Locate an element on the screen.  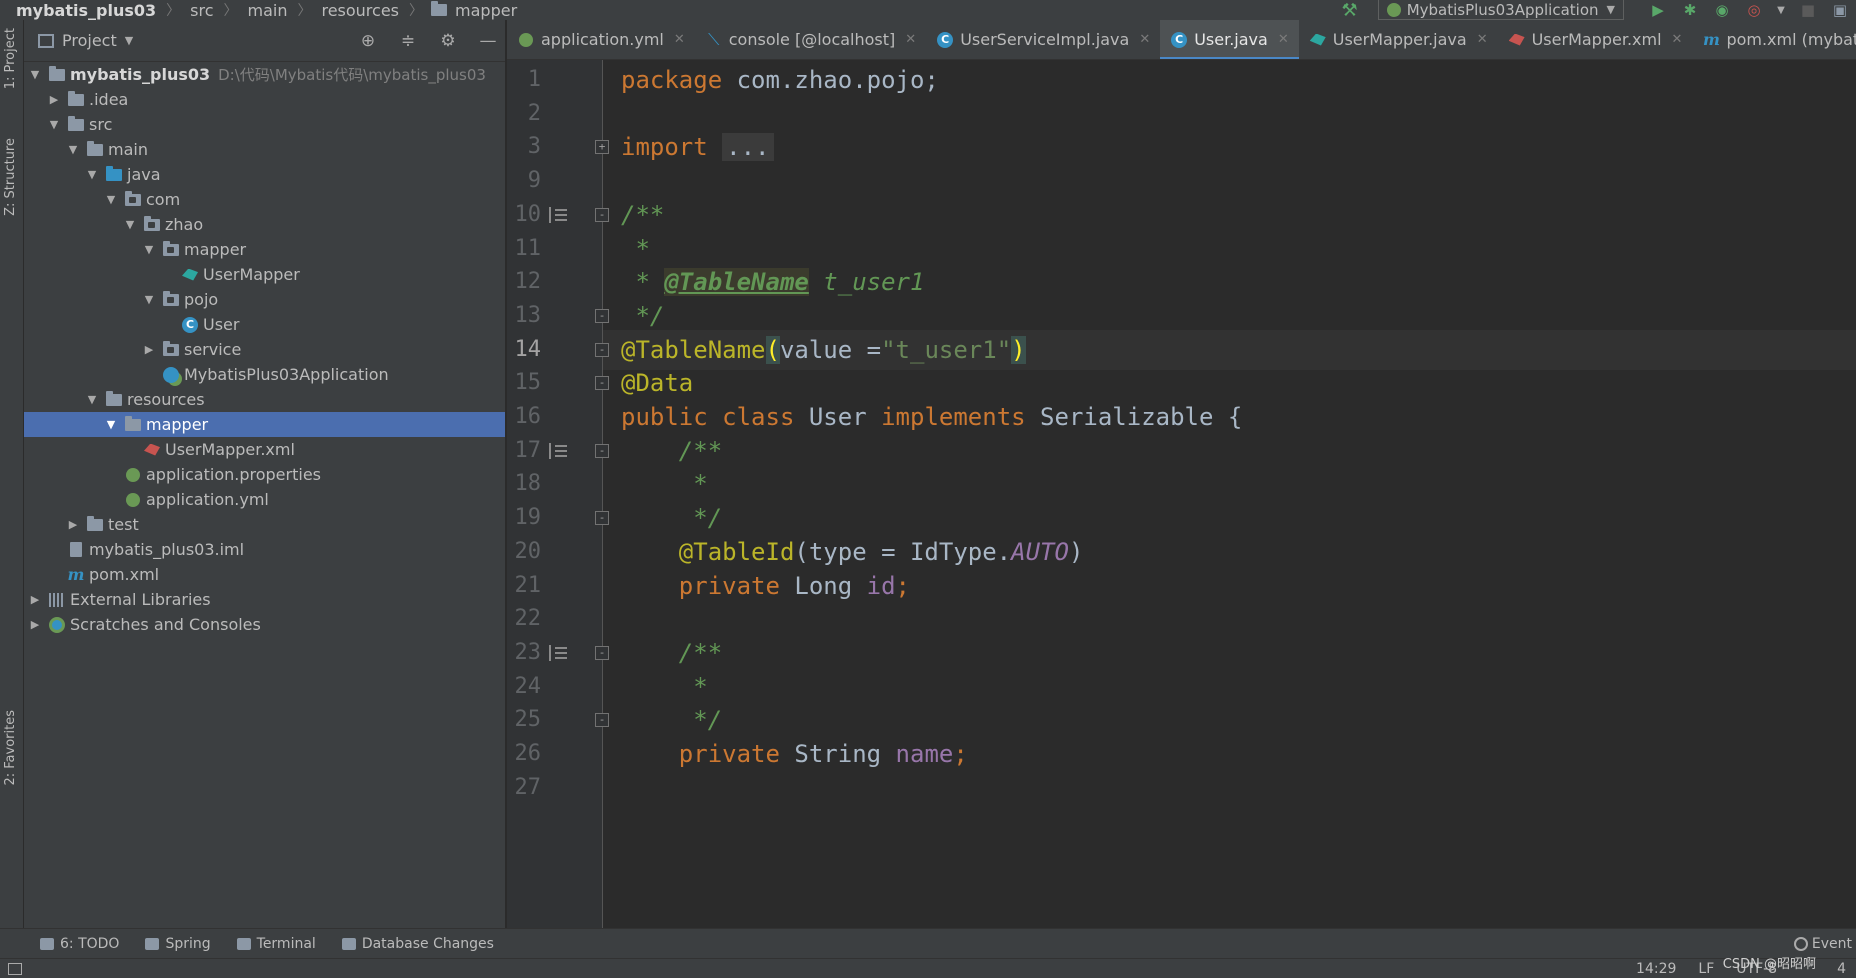
editor-tab: mpom.xml (mybatis_plus03)✕ is located at coordinates (1774, 39).